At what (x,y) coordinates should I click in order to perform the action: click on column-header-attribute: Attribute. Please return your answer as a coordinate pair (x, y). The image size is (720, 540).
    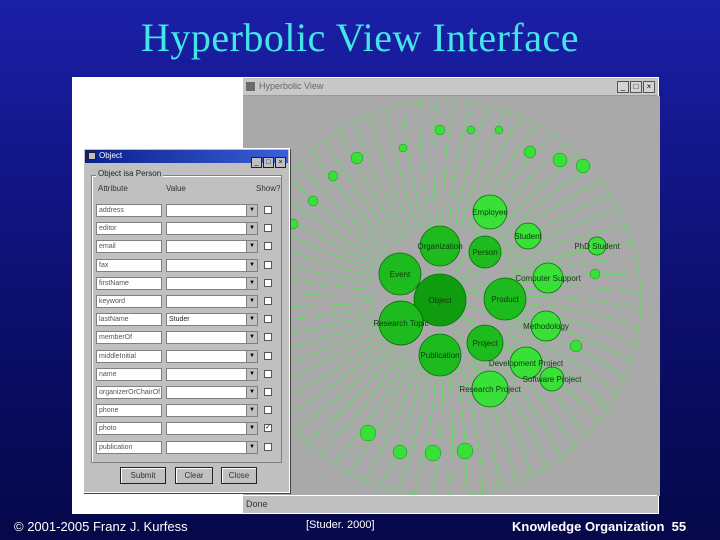
    Looking at the image, I should click on (113, 188).